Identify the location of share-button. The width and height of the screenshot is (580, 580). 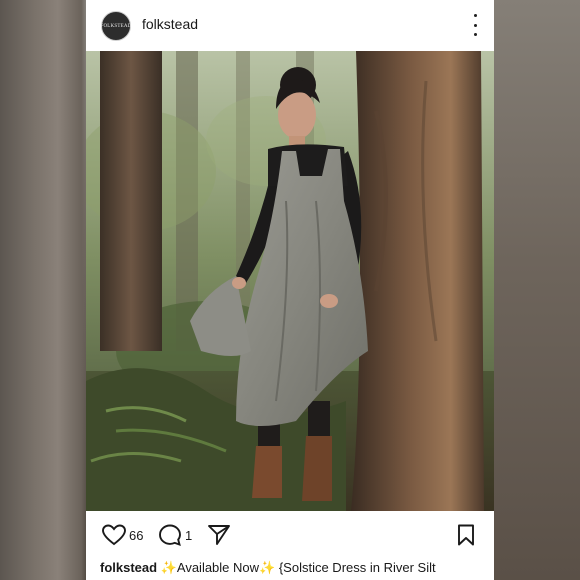
(219, 535).